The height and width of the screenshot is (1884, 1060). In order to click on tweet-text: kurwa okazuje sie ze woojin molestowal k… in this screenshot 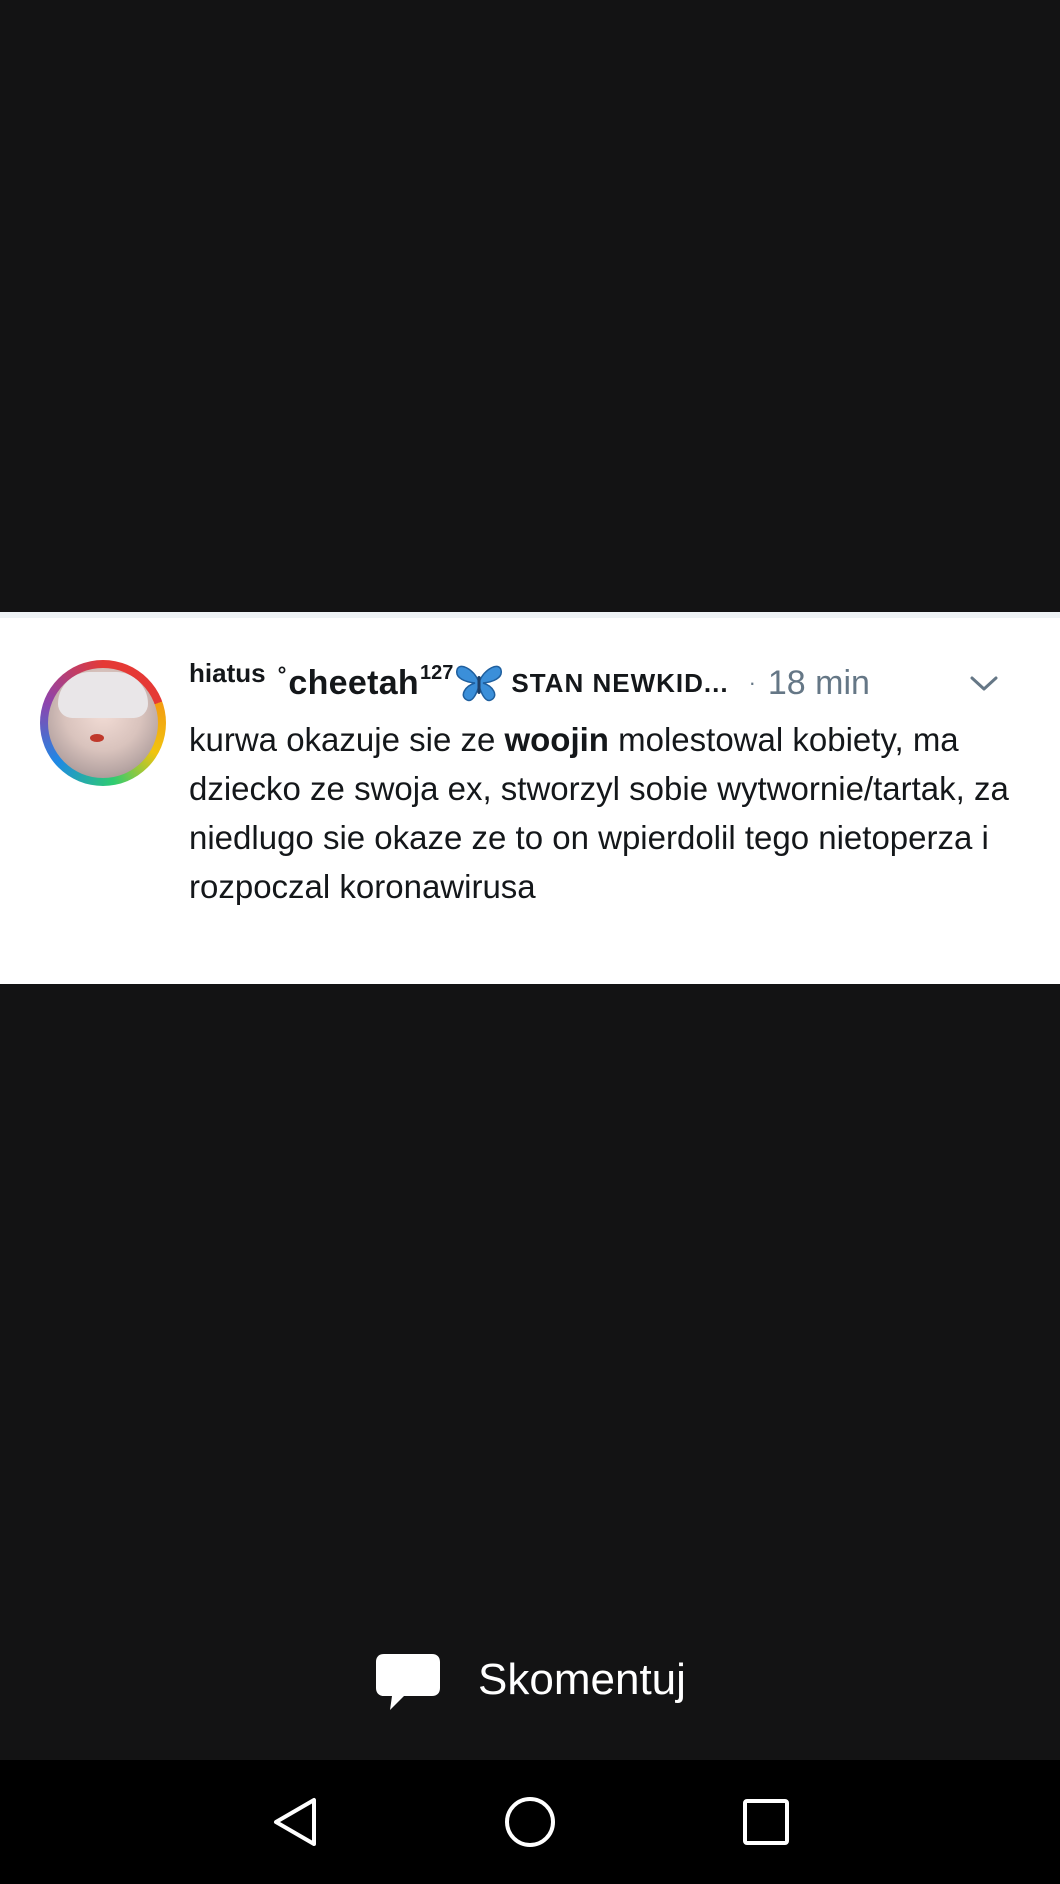, I will do `click(609, 813)`.